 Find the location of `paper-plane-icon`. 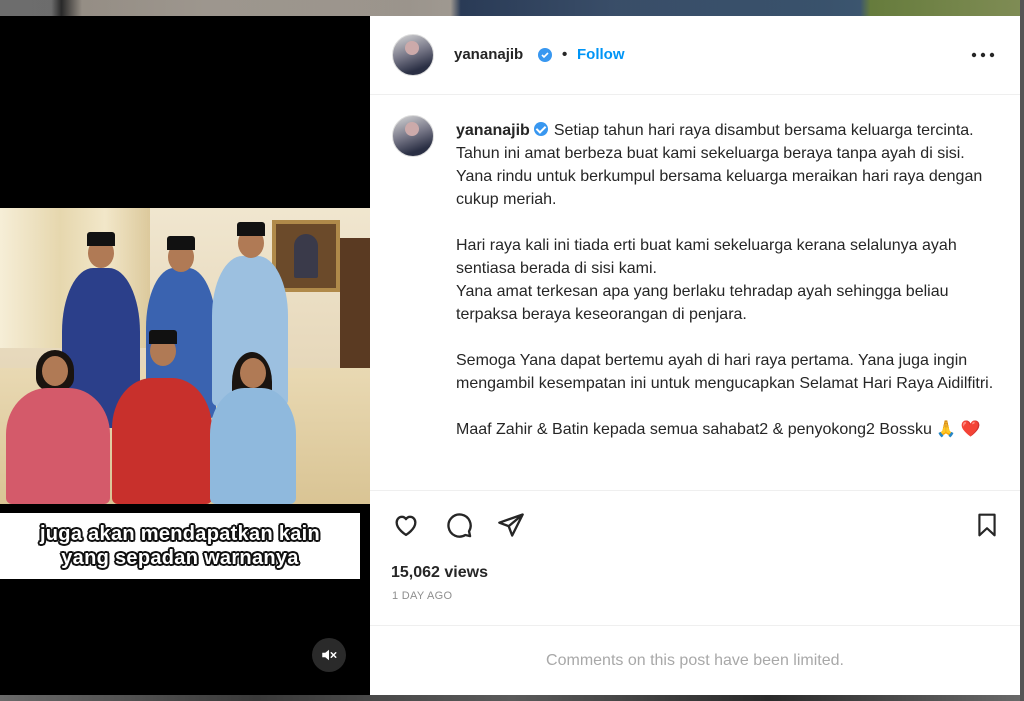

paper-plane-icon is located at coordinates (511, 525).